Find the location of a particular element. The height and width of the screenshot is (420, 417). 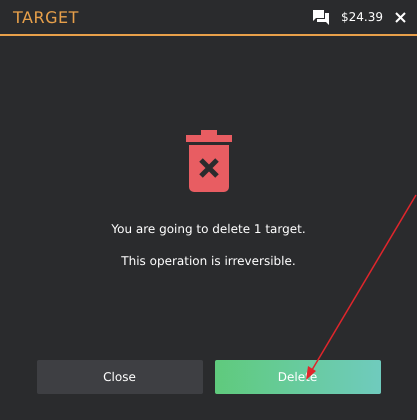

message-text: This operation is irreversible. is located at coordinates (208, 261).